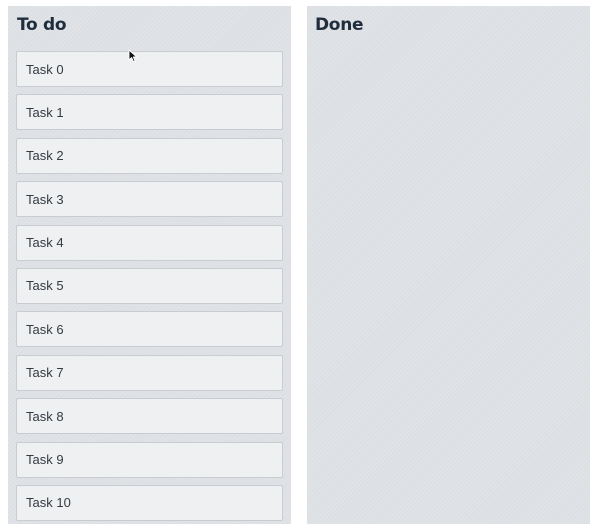 The width and height of the screenshot is (600, 524). What do you see at coordinates (149, 69) in the screenshot?
I see `task-card: Task 0` at bounding box center [149, 69].